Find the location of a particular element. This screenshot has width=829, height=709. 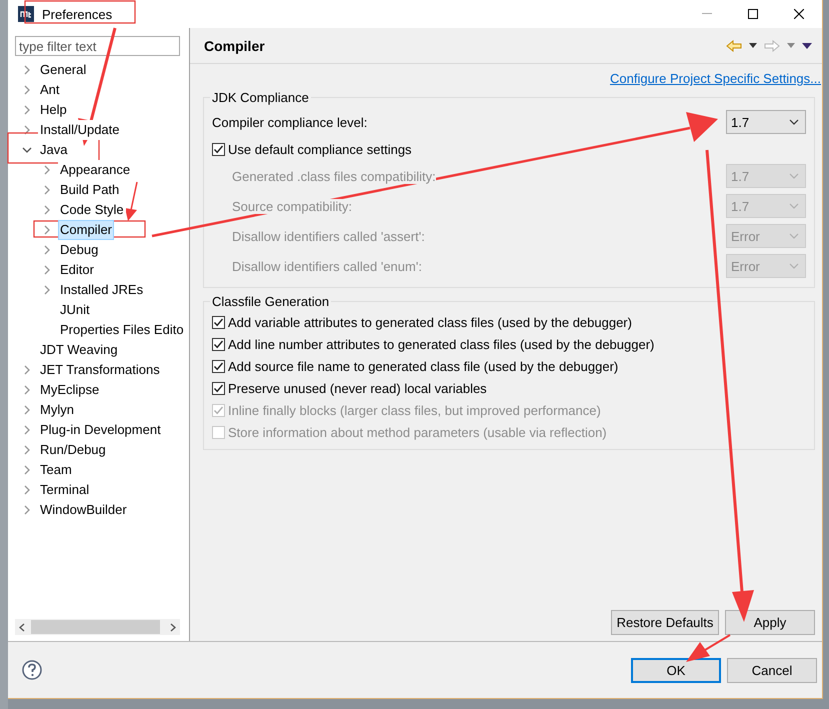

dropdown-triangle-icon is located at coordinates (753, 45).